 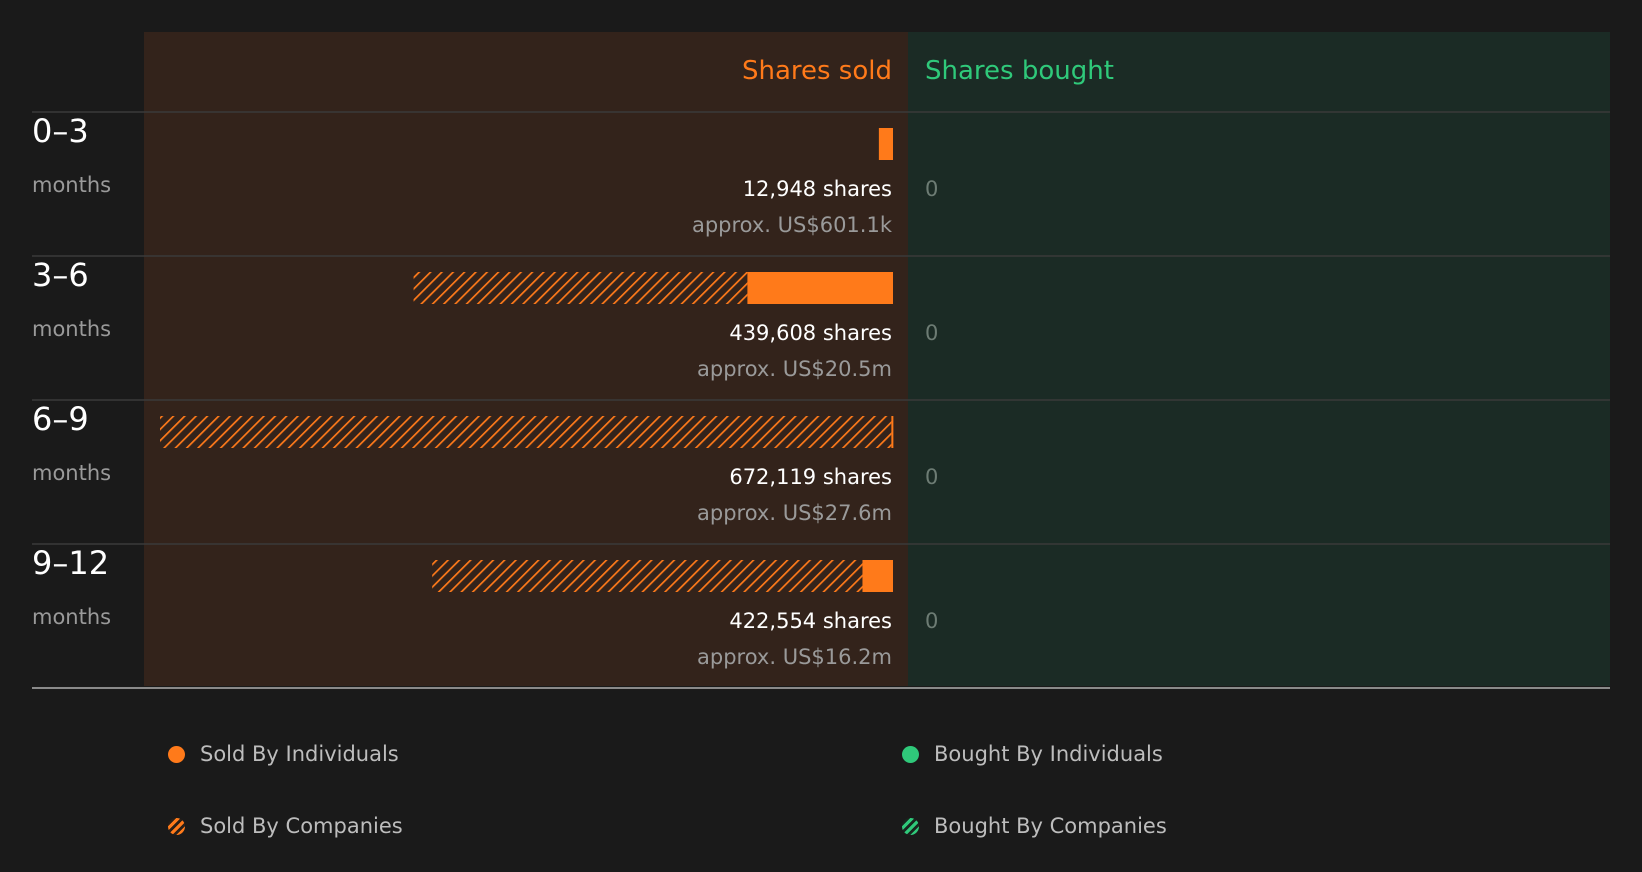 I want to click on legend-label: Bought By Individuals, so click(x=1048, y=754).